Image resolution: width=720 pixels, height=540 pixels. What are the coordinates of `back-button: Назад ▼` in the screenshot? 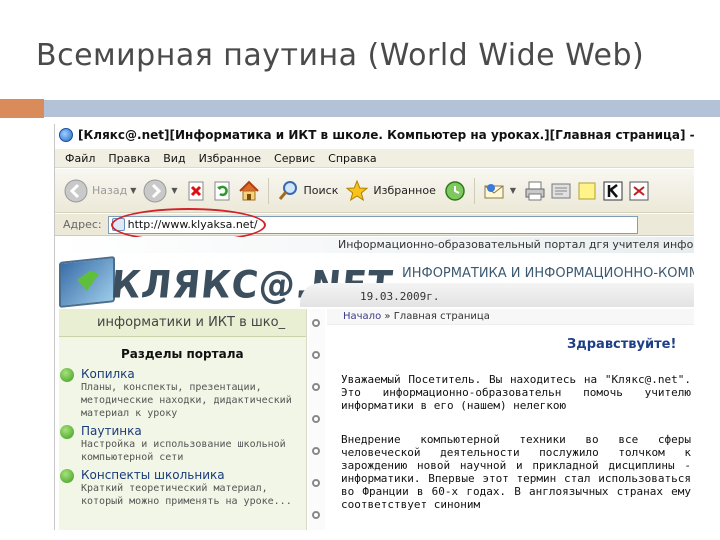 It's located at (99, 191).